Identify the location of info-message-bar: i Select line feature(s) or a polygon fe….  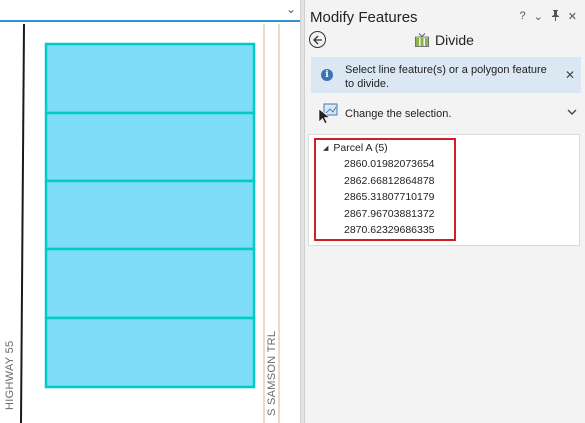
(446, 75).